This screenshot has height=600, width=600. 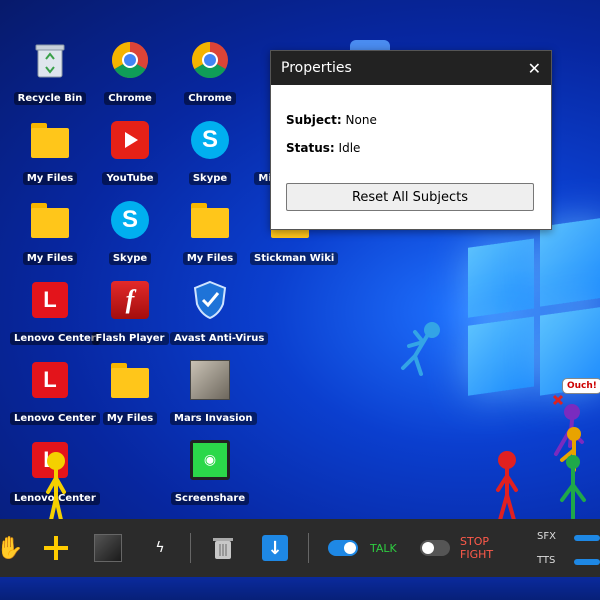 I want to click on stop-fight-label-line2: FIGHT, so click(x=477, y=554).